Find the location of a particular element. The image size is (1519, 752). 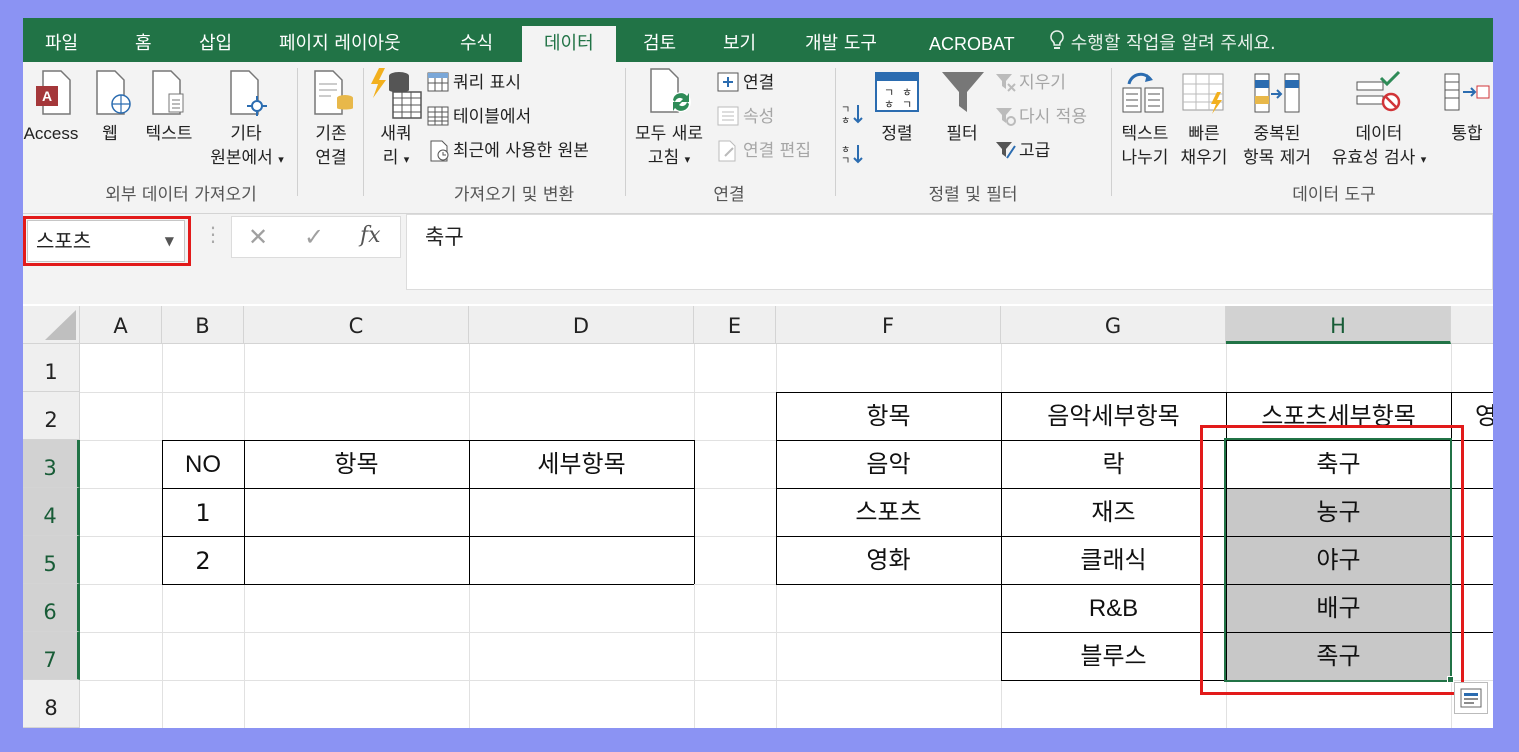

row-header-6: 6 is located at coordinates (51, 608).